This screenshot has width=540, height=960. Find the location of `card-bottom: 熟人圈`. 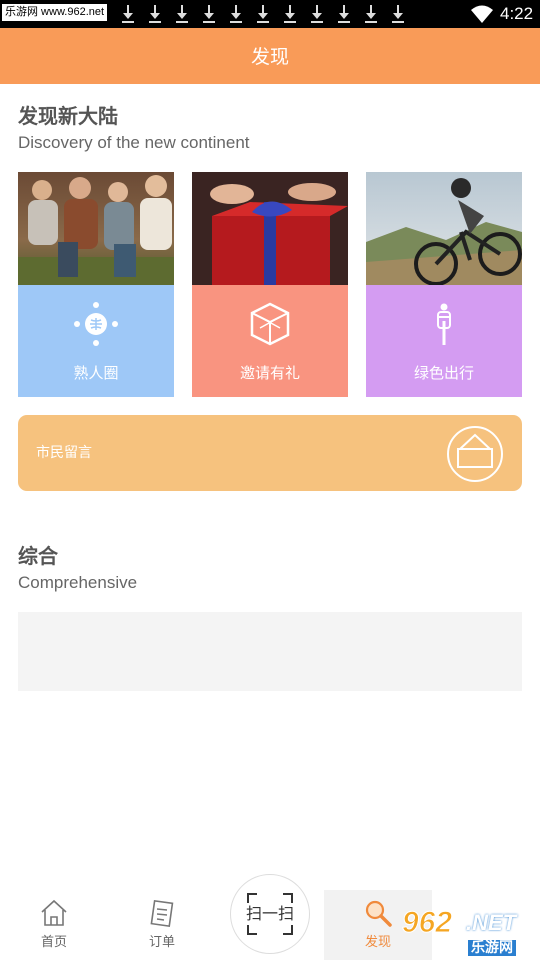

card-bottom: 熟人圈 is located at coordinates (96, 341).